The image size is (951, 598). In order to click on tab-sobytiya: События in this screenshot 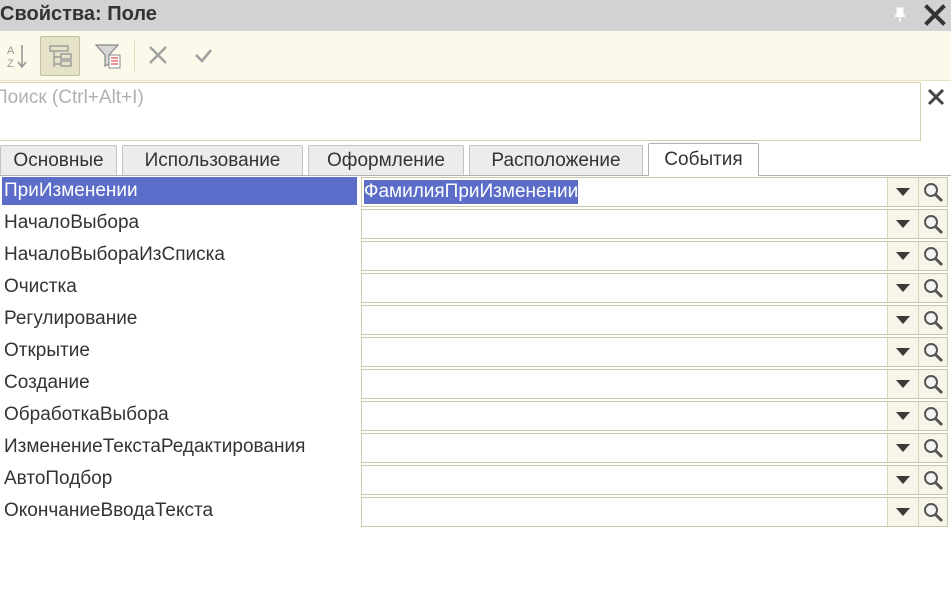, I will do `click(703, 159)`.